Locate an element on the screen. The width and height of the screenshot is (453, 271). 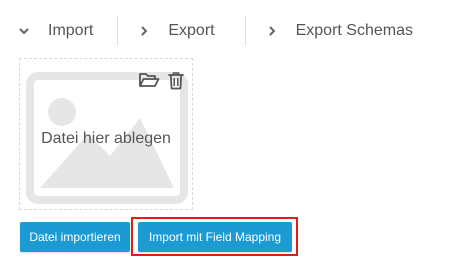
tab-bar: Import Export Export Schemas is located at coordinates (206, 31).